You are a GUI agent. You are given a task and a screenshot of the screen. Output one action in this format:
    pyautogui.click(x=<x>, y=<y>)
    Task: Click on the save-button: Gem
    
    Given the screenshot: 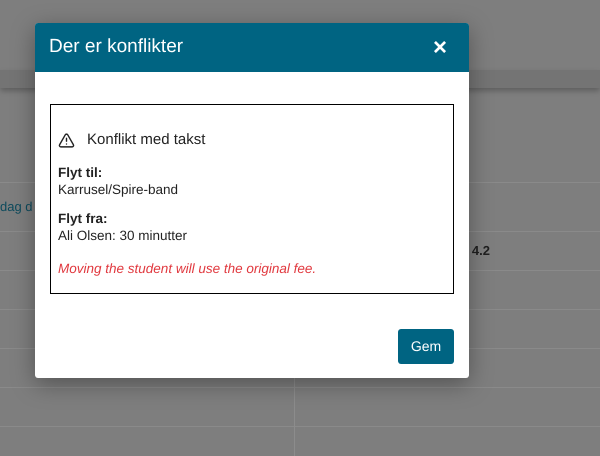 What is the action you would take?
    pyautogui.click(x=426, y=346)
    